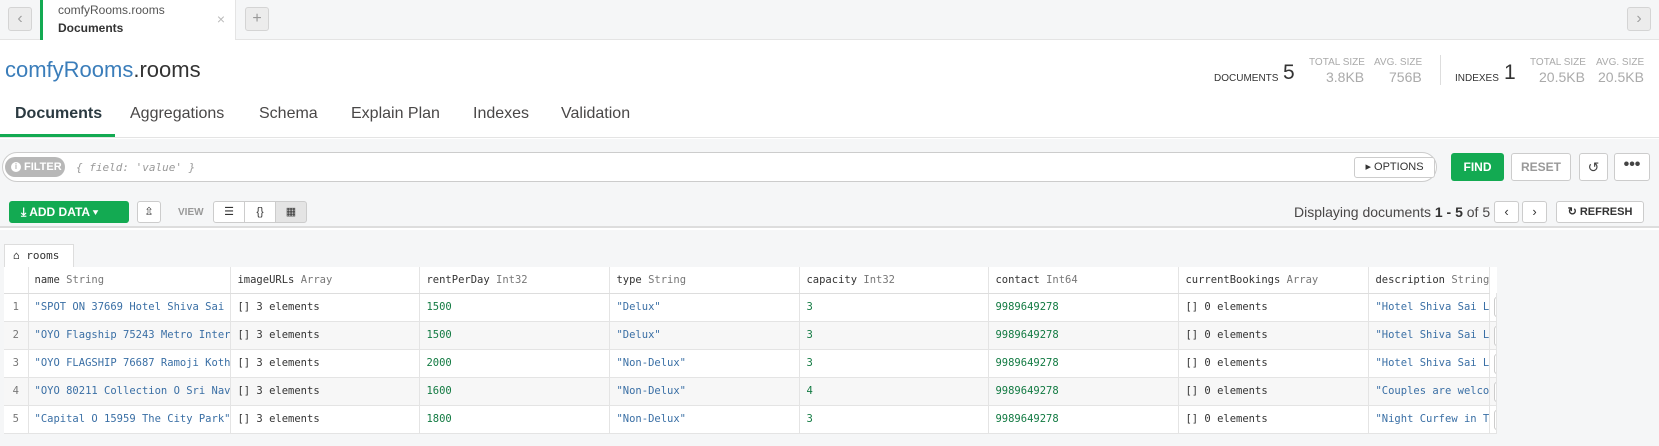  Describe the element at coordinates (130, 307) in the screenshot. I see `table-cell: "SPOT ON 37669 Hotel Shiva Sai` at that location.